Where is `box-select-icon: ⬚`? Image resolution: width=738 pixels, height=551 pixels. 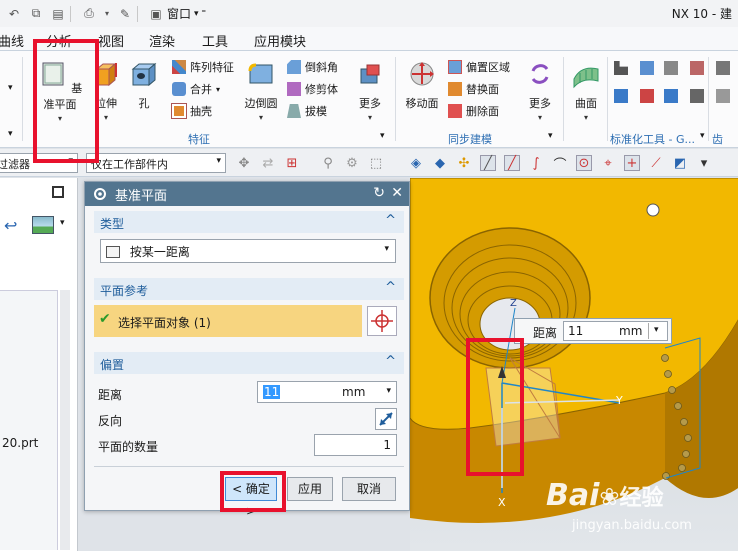 box-select-icon: ⬚ is located at coordinates (376, 163).